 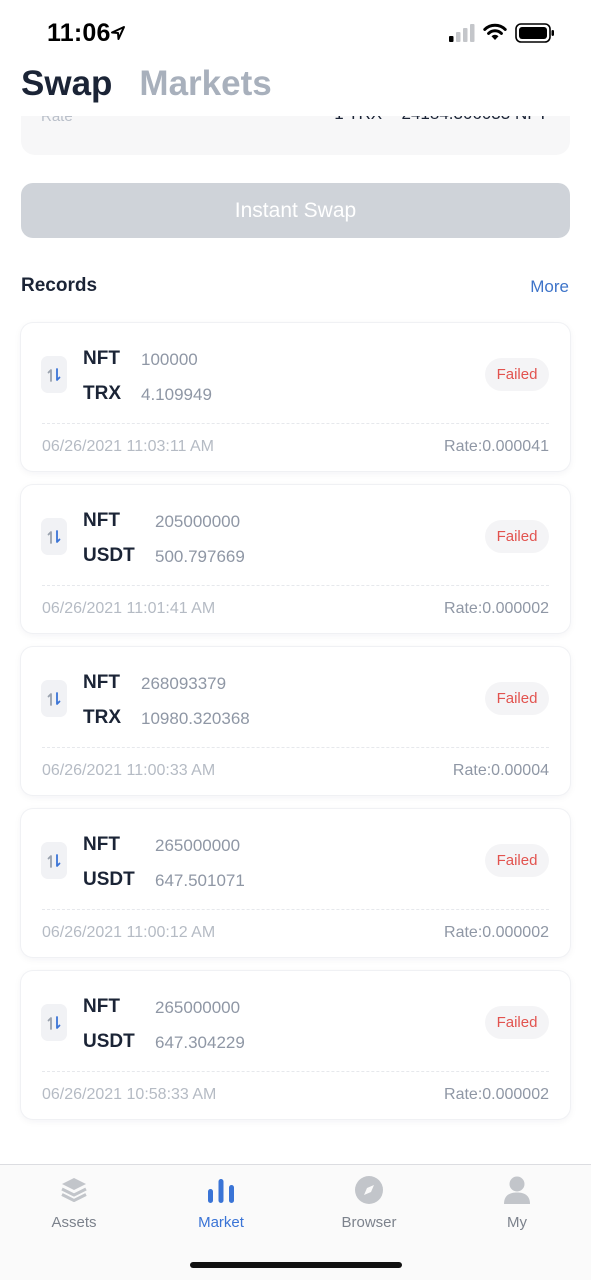 What do you see at coordinates (517, 1190) in the screenshot?
I see `user-icon` at bounding box center [517, 1190].